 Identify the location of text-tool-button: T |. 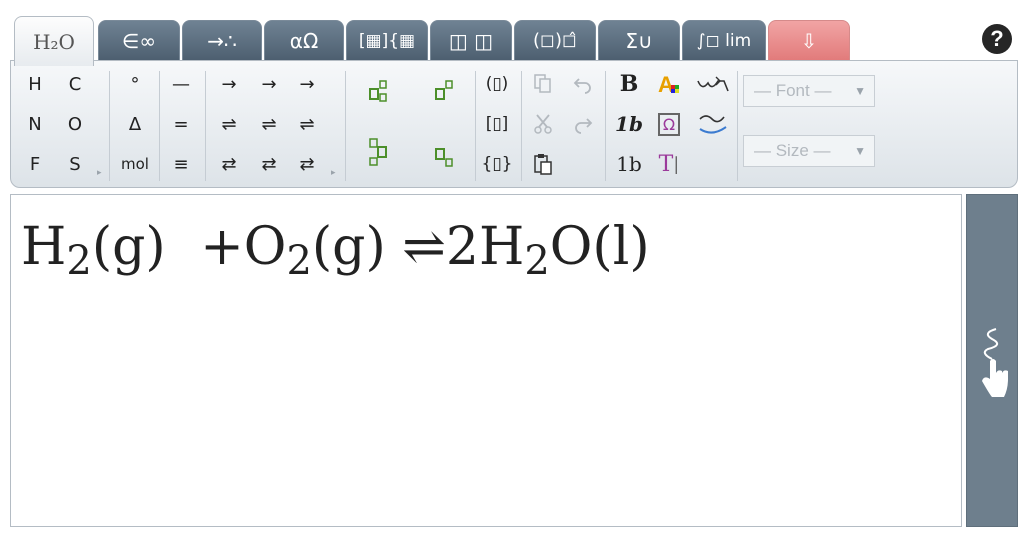
(669, 164).